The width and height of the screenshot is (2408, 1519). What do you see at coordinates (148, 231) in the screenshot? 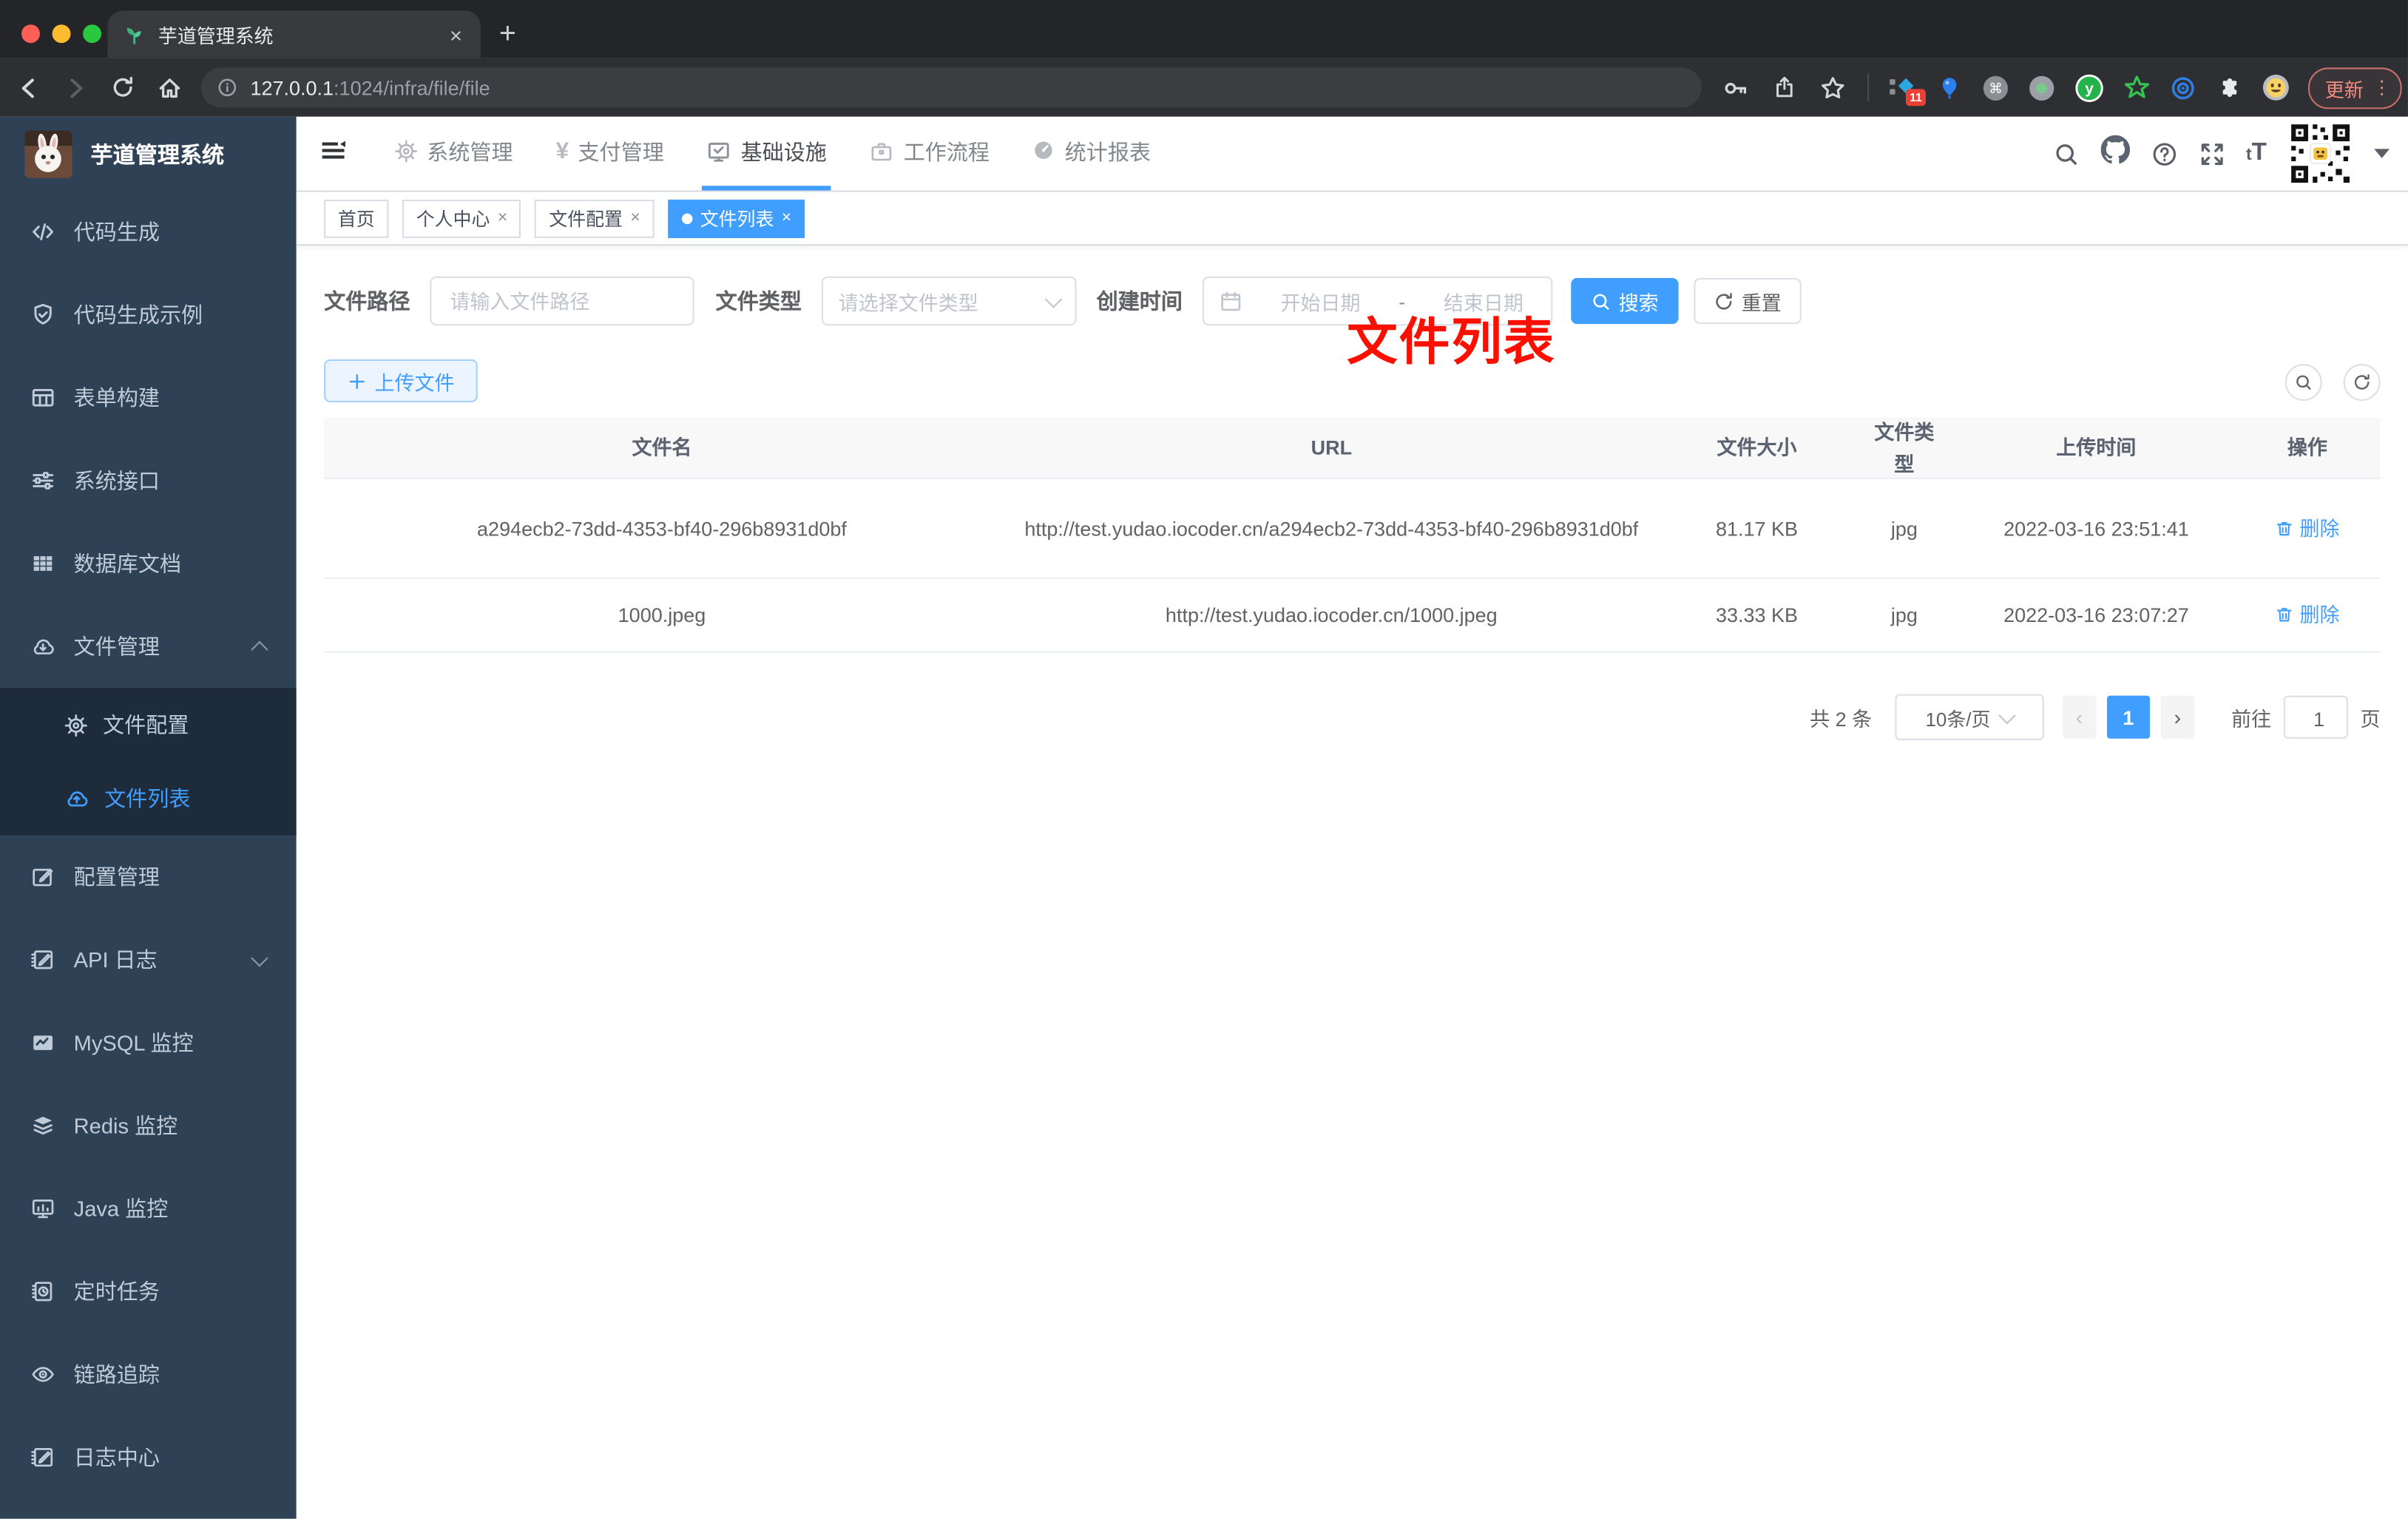
I see `sidebar-item-code-gen: 代码生成` at bounding box center [148, 231].